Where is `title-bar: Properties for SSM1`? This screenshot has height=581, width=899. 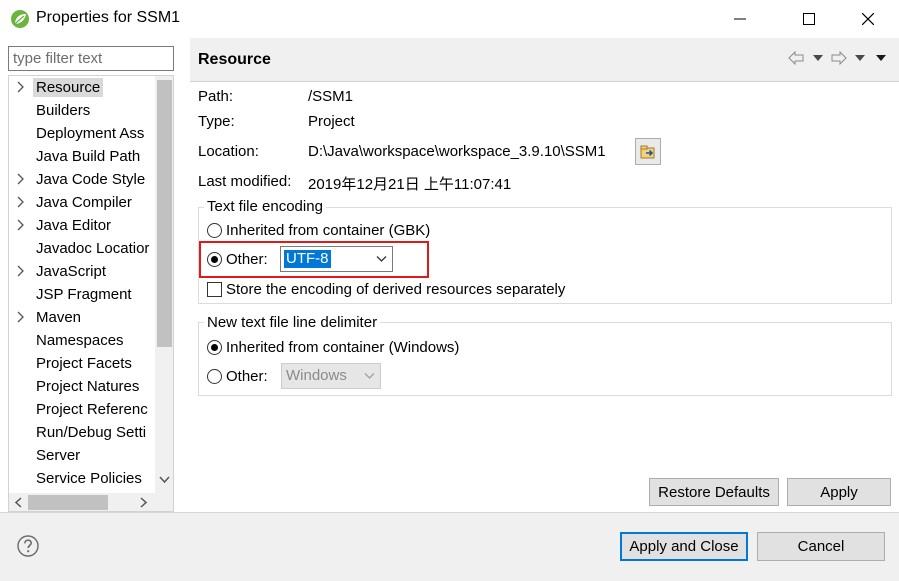 title-bar: Properties for SSM1 is located at coordinates (449, 19).